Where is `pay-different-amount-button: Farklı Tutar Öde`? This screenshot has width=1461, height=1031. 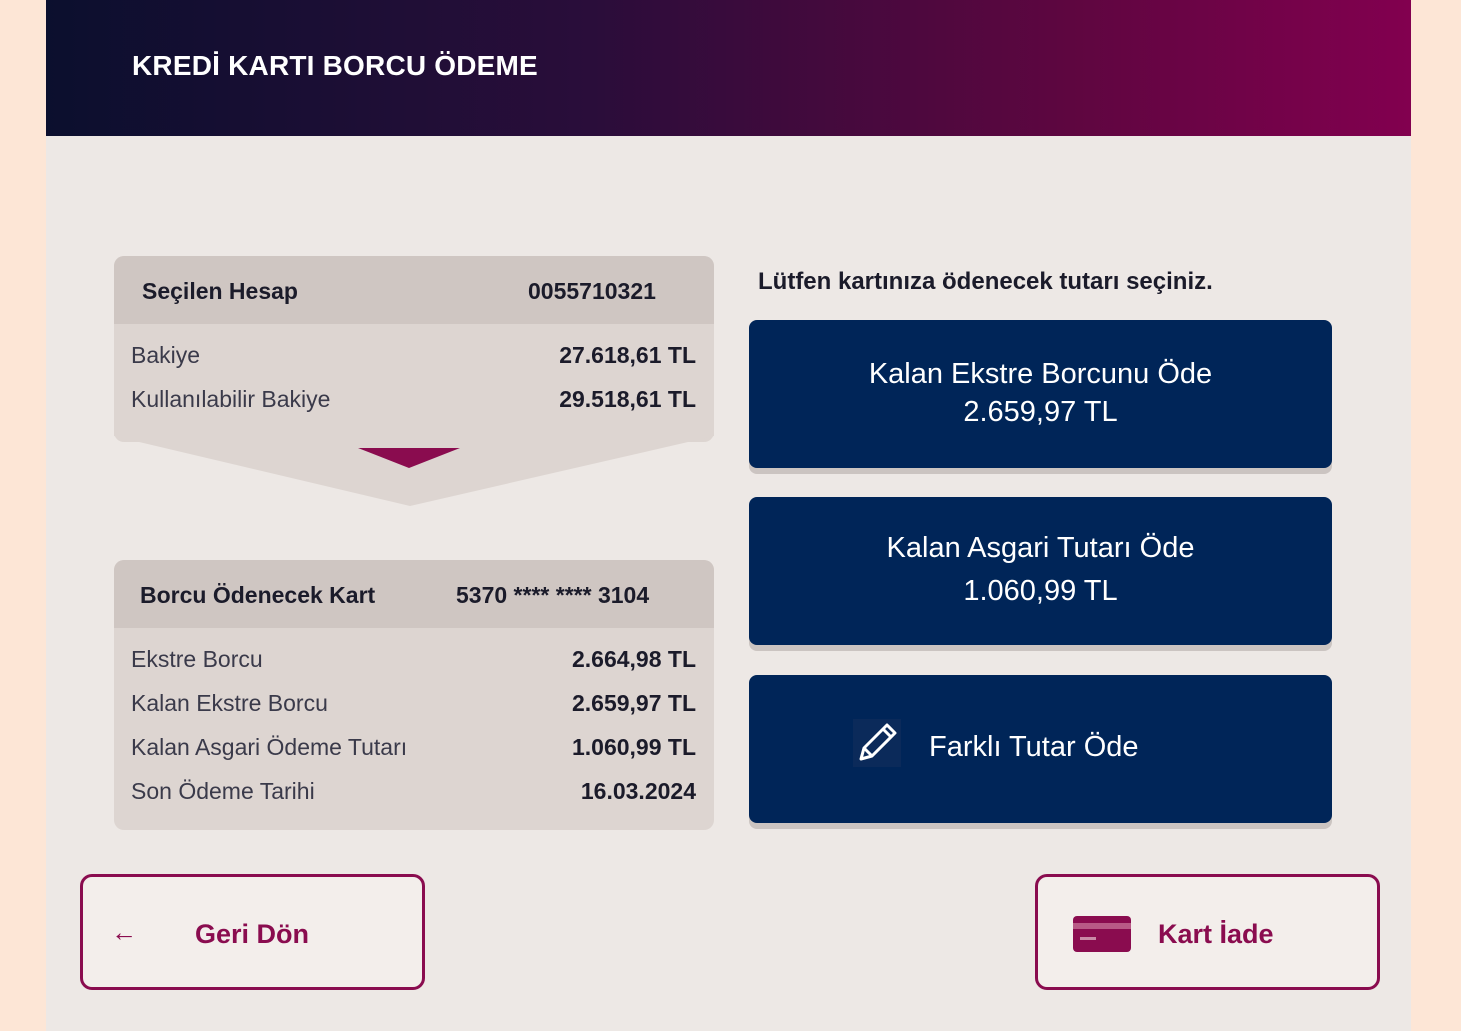
pay-different-amount-button: Farklı Tutar Öde is located at coordinates (1040, 749).